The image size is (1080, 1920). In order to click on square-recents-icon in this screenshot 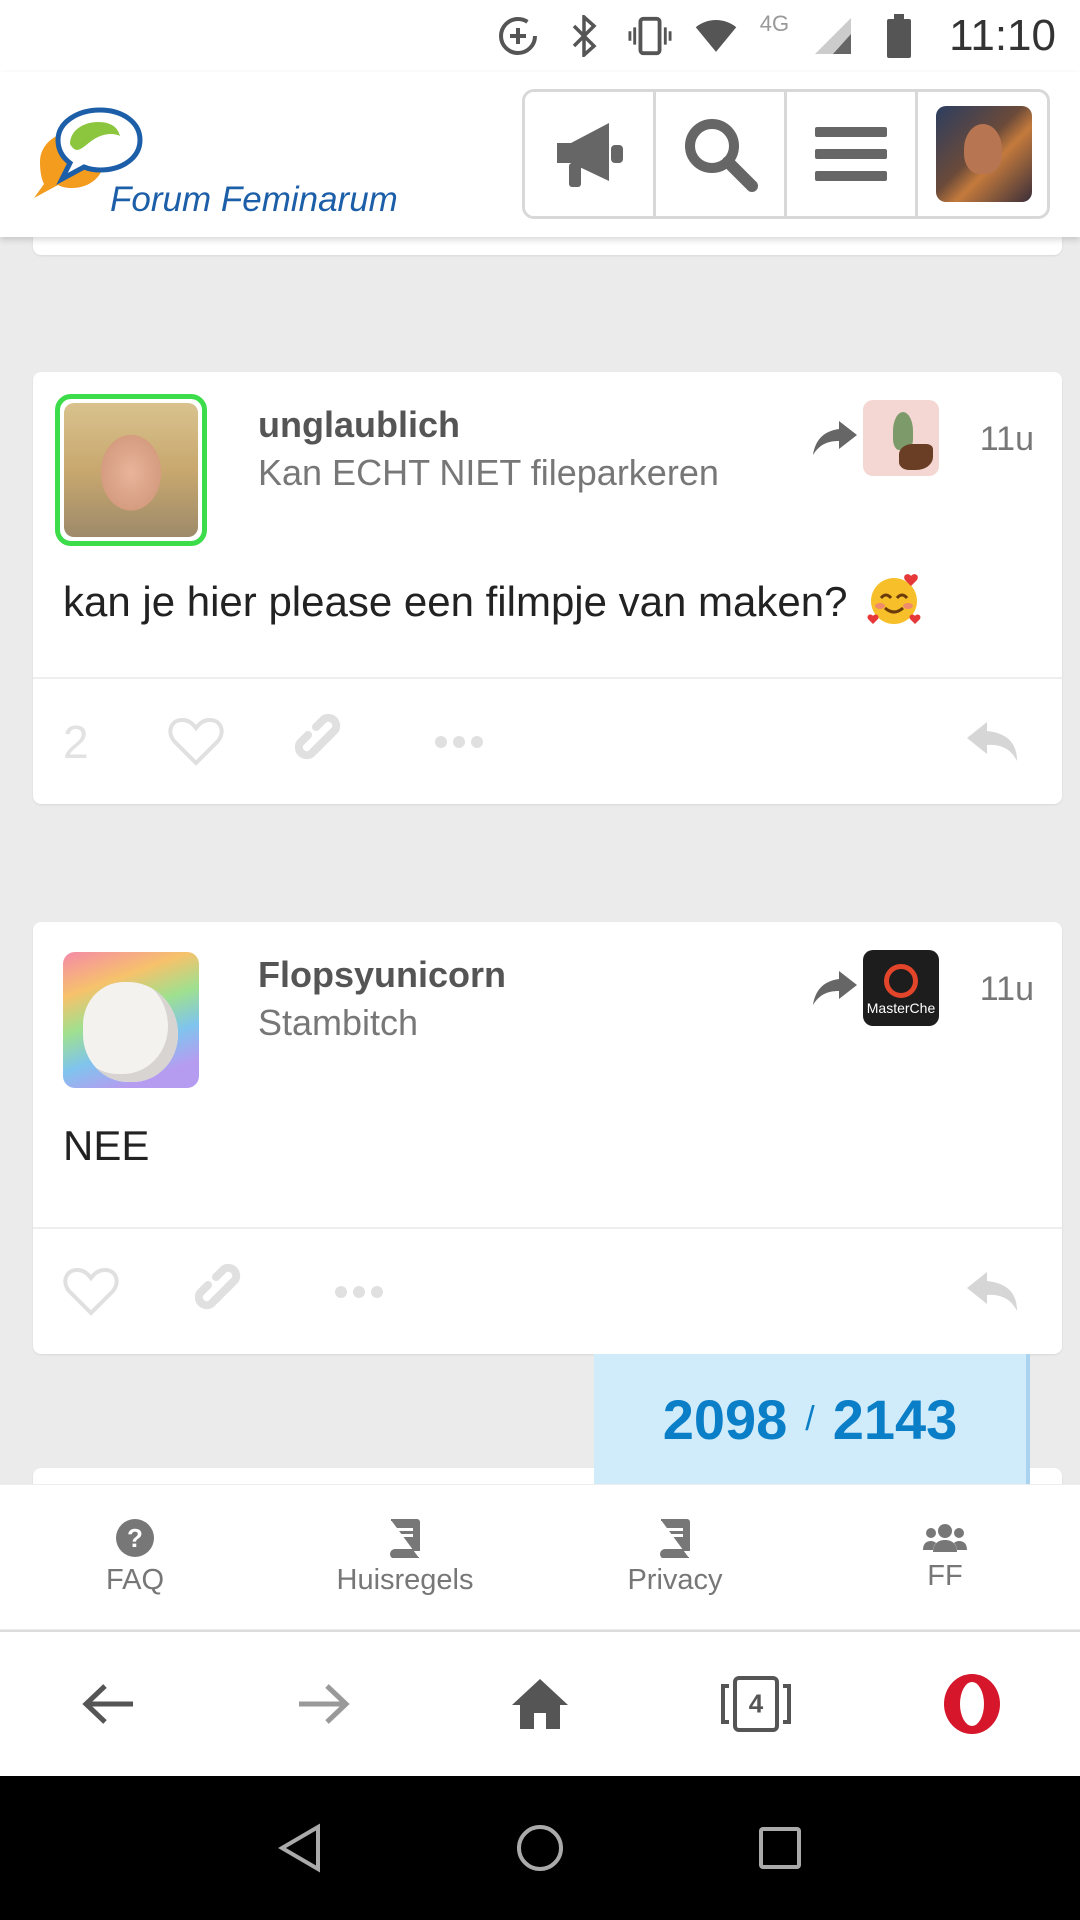, I will do `click(780, 1848)`.